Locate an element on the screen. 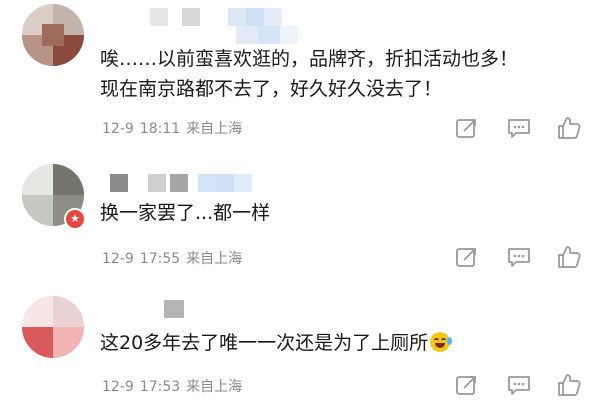 The height and width of the screenshot is (412, 600). comment-text-line: 这20多年去了唯一一次还是为了上厕所 is located at coordinates (276, 343).